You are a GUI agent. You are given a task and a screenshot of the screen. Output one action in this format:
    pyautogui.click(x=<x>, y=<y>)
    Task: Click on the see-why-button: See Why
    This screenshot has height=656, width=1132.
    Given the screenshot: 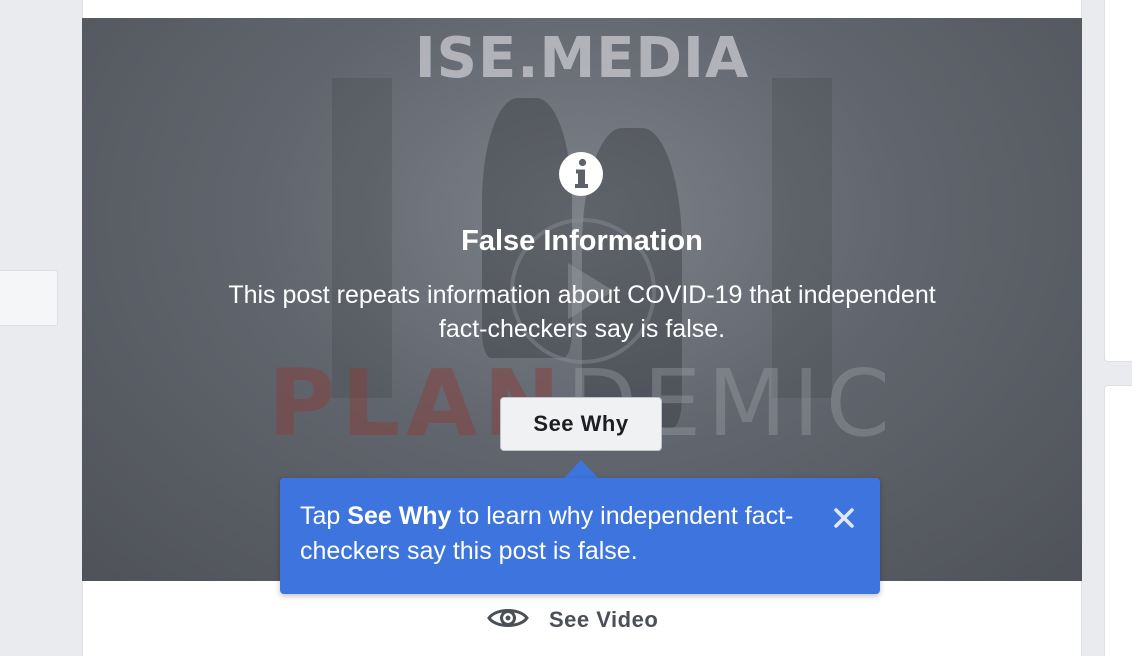 What is the action you would take?
    pyautogui.click(x=581, y=424)
    